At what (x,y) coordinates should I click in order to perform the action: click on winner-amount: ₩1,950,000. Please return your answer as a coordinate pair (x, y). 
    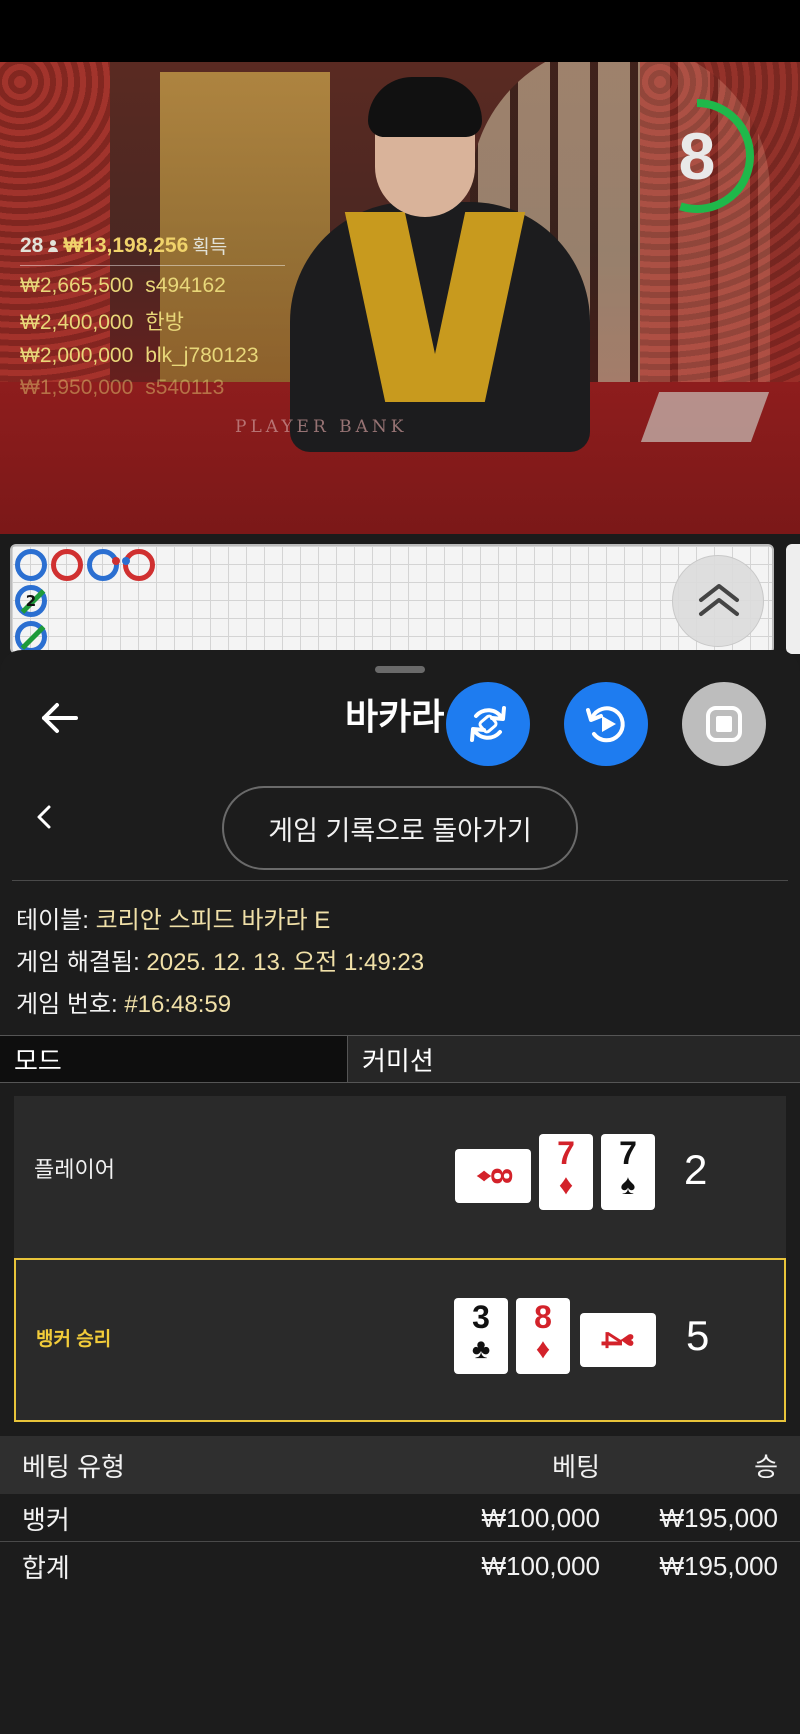
    Looking at the image, I should click on (77, 387).